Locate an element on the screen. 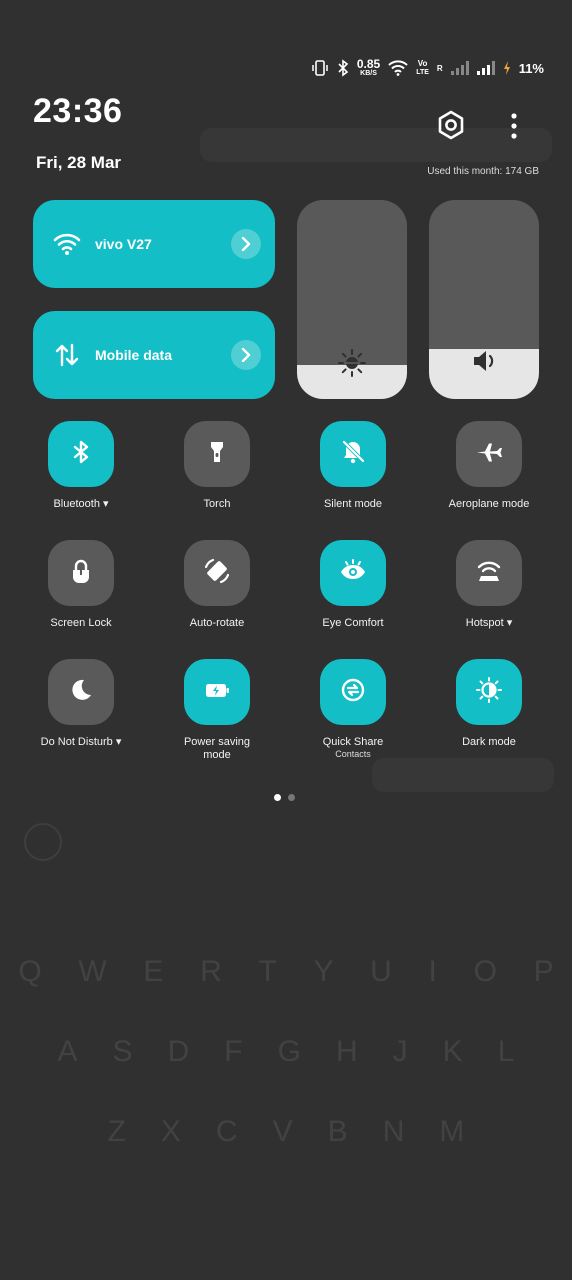 This screenshot has width=572, height=1280. vibrate-icon is located at coordinates (320, 68).